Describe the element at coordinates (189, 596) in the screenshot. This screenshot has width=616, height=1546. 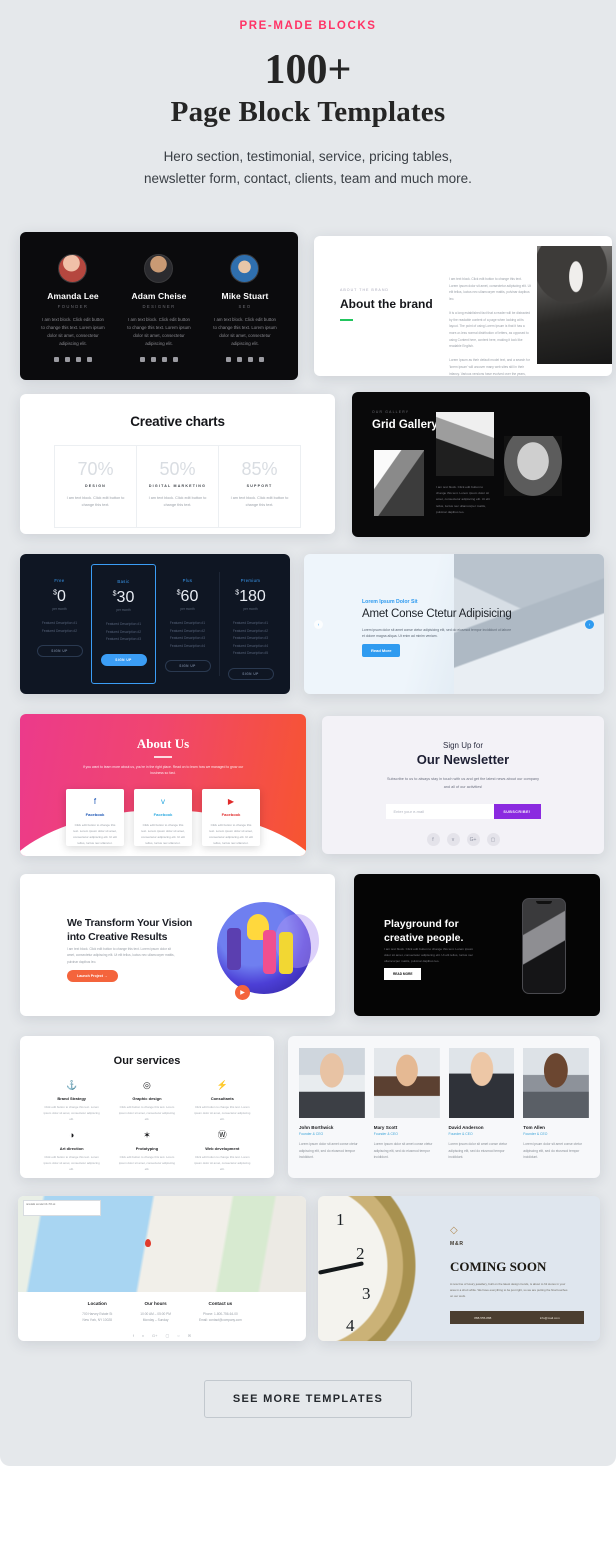
I see `price-amount: 60` at that location.